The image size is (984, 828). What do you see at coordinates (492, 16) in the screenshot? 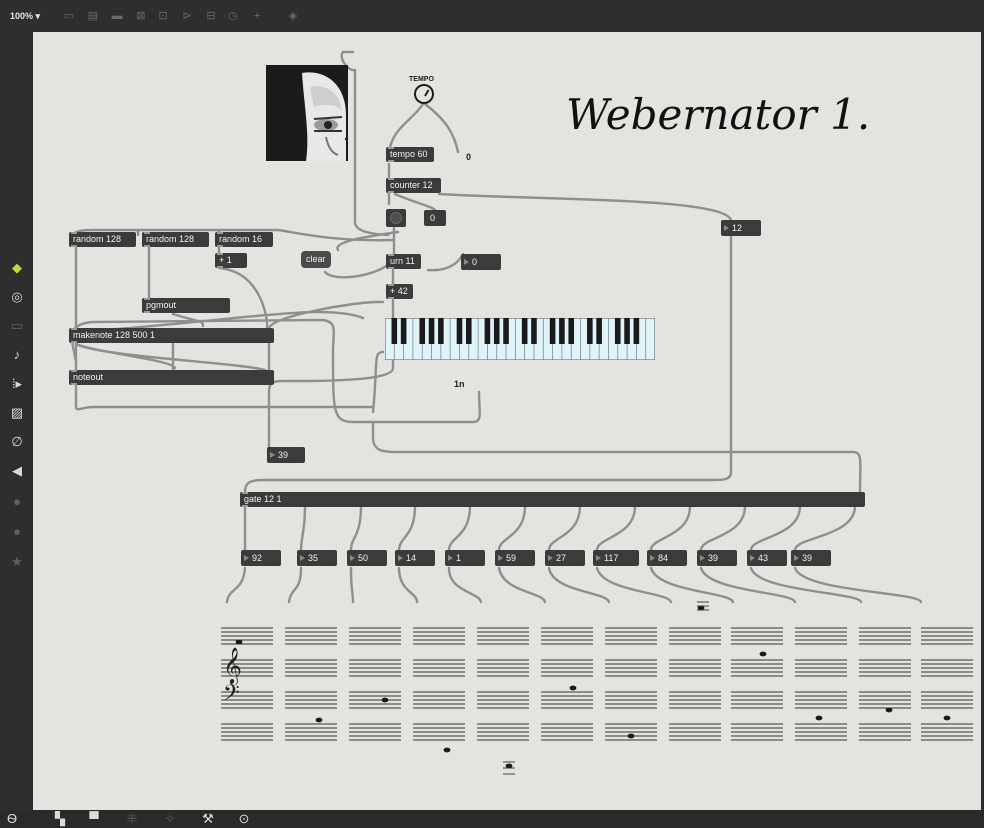
I see `top-toolbar: 100% ▾ ▭ ▤ ▬ ⊠ ⊡ ⊳ ⊟ ◷ + ◈` at bounding box center [492, 16].